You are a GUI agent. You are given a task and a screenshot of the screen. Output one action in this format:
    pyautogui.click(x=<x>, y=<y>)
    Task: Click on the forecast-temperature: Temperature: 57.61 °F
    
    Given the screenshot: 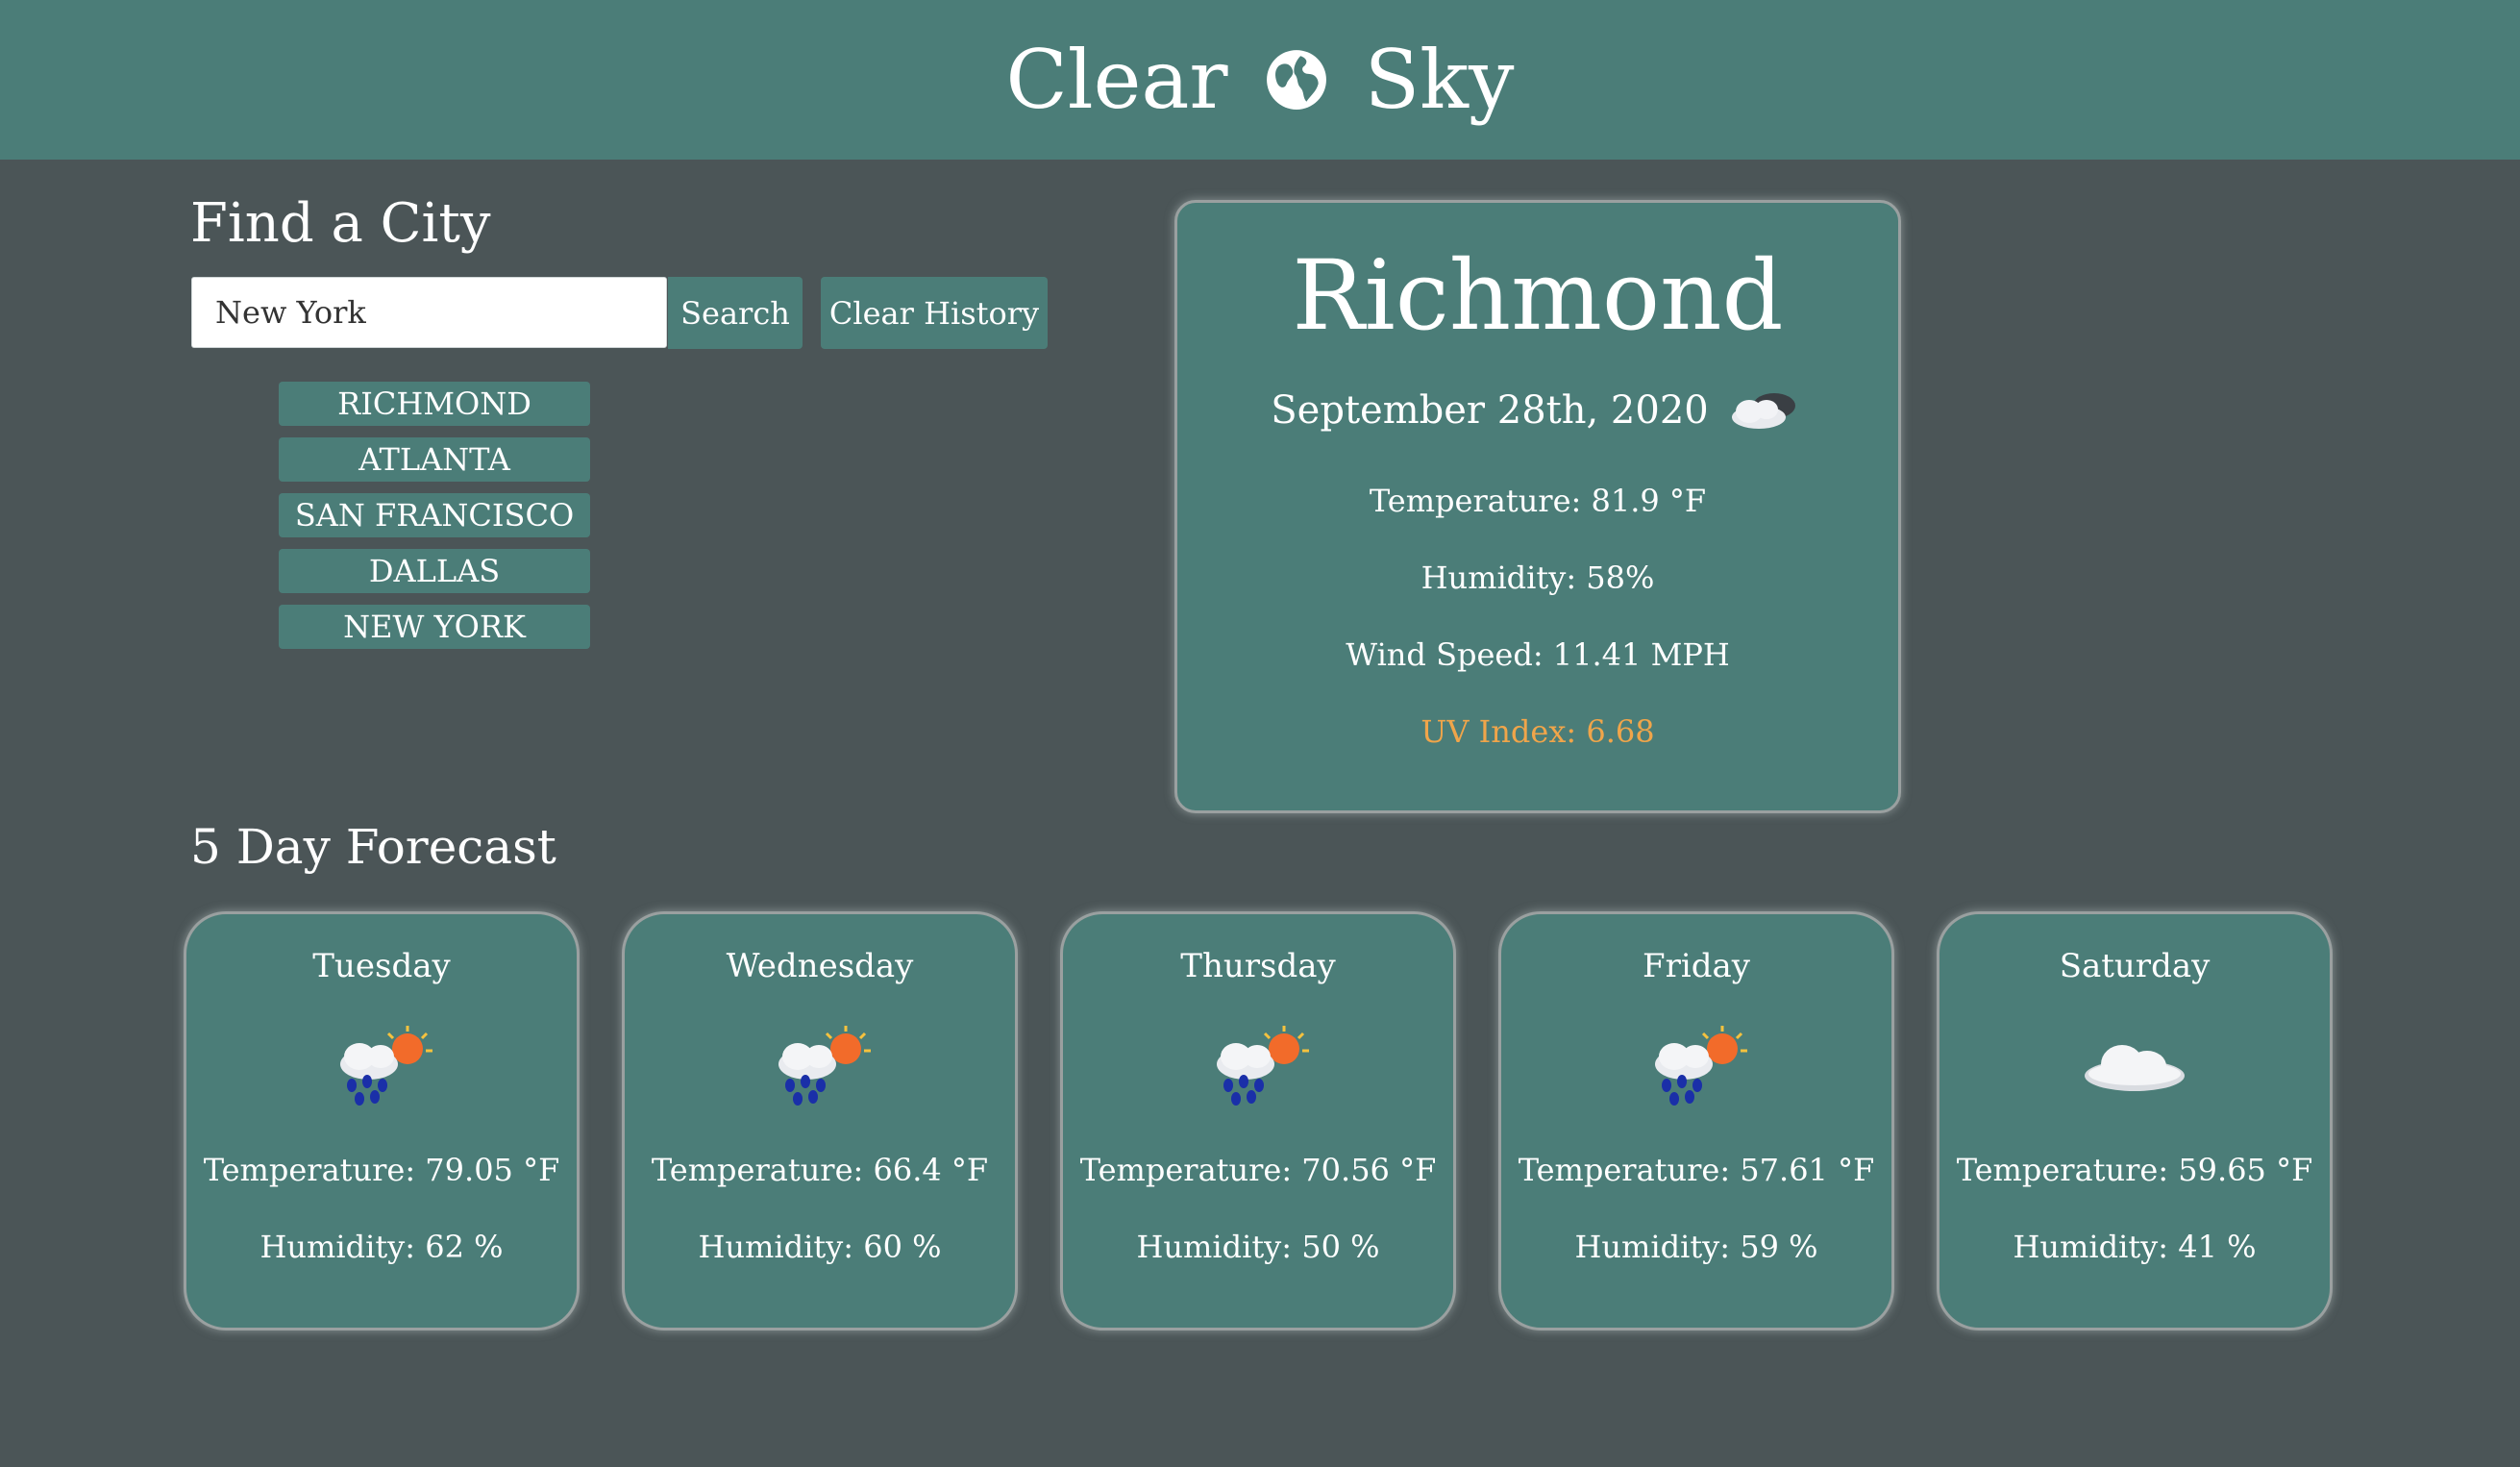 What is the action you would take?
    pyautogui.click(x=1696, y=1170)
    